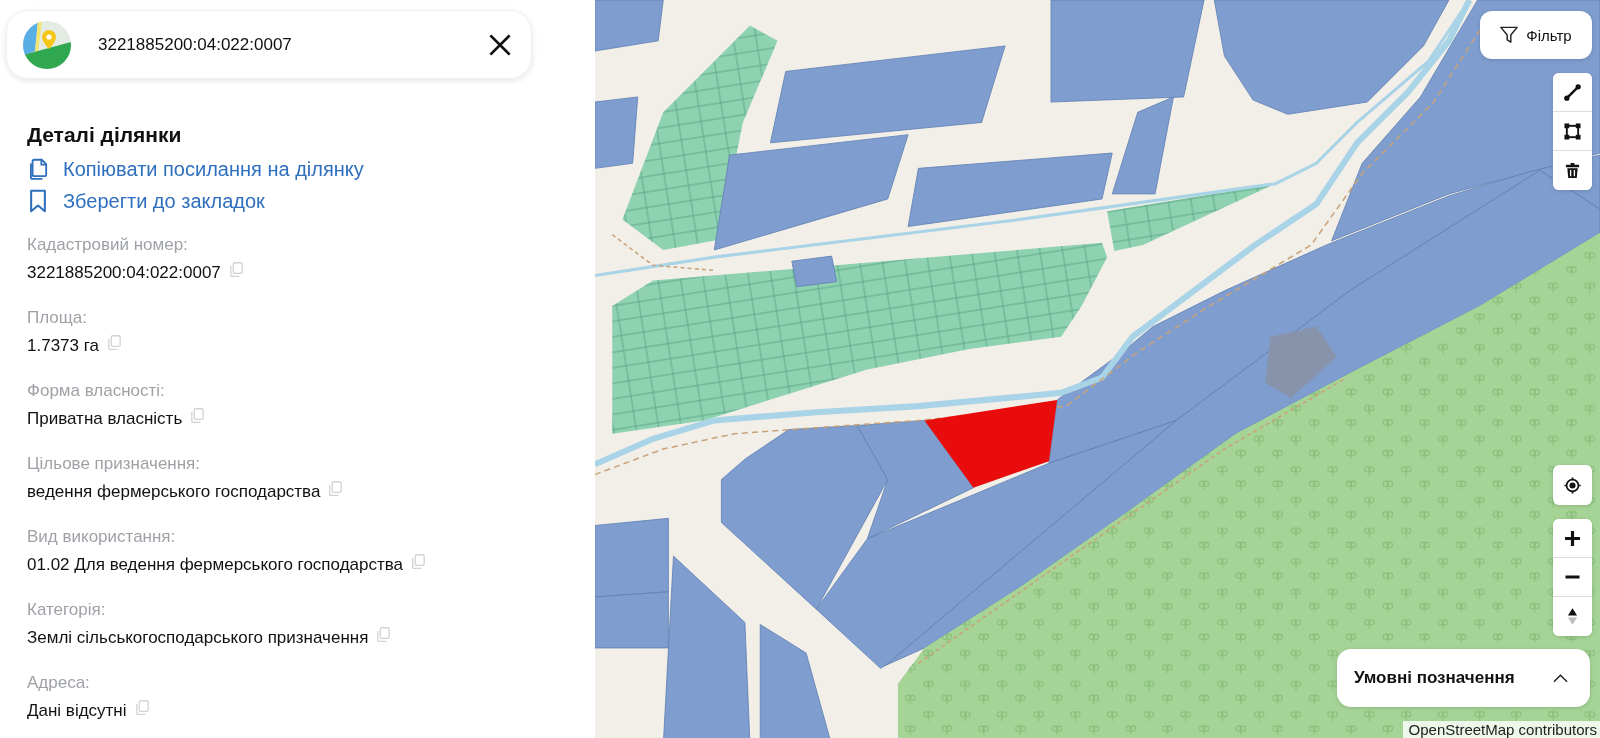  I want to click on compass-icon, so click(1572, 616).